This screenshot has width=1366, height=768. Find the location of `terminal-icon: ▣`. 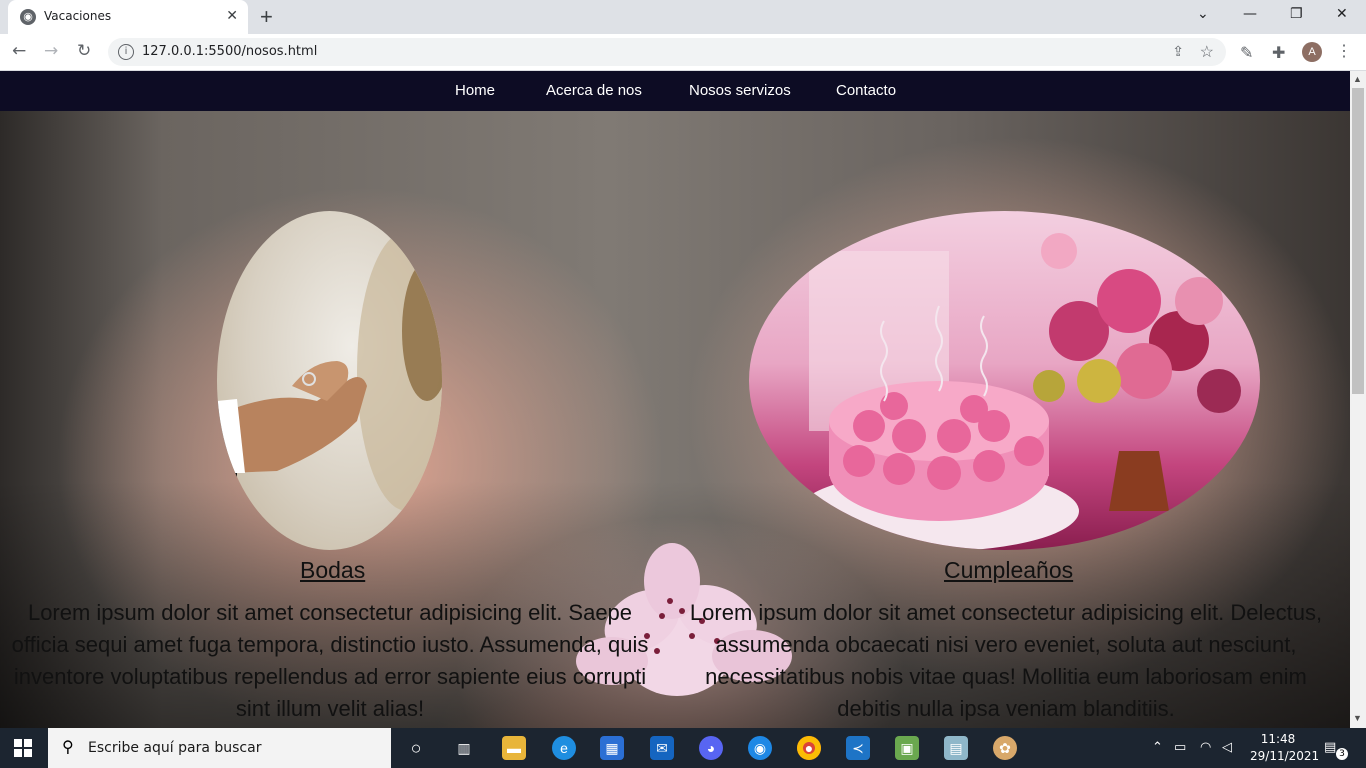

terminal-icon: ▣ is located at coordinates (907, 748).